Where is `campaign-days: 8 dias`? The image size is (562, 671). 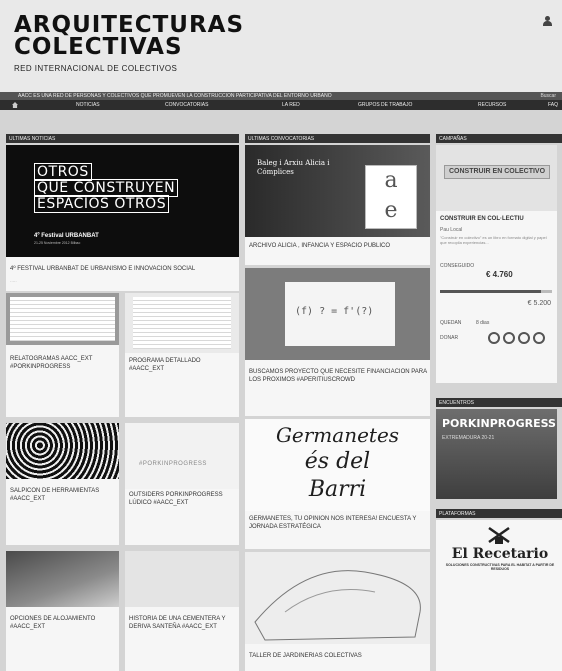 campaign-days: 8 dias is located at coordinates (483, 323).